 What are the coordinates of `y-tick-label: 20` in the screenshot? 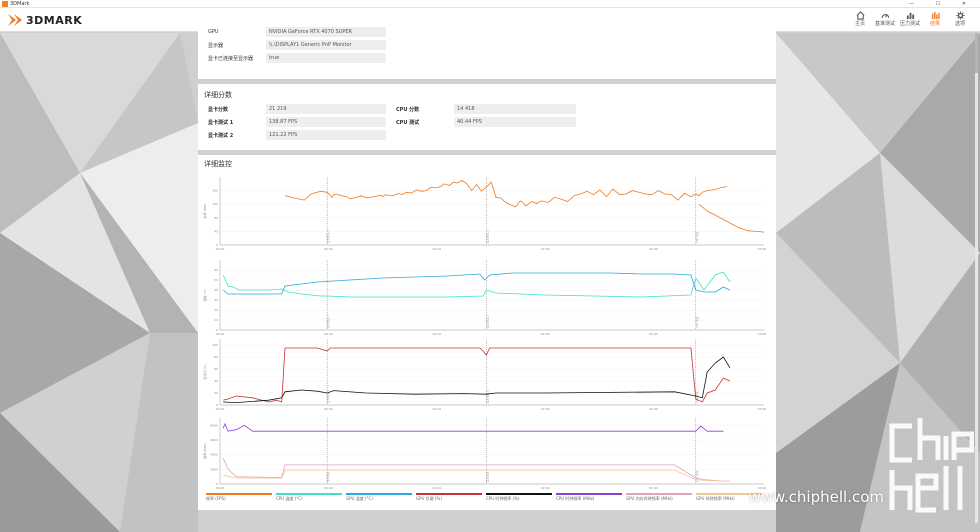 It's located at (216, 310).